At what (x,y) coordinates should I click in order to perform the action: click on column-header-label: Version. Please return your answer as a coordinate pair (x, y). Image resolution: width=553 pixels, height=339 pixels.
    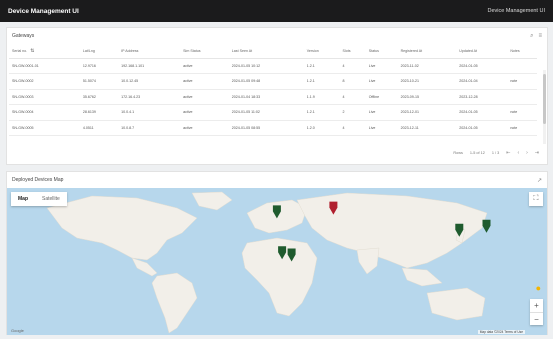
    Looking at the image, I should click on (312, 50).